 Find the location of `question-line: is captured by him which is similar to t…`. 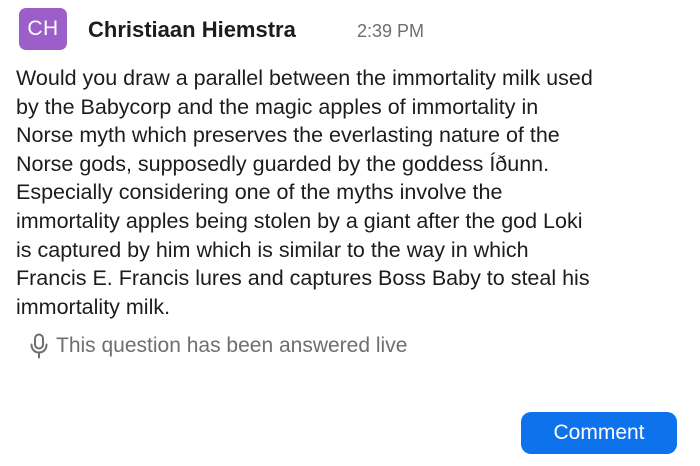

question-line: is captured by him which is similar to t… is located at coordinates (272, 249).